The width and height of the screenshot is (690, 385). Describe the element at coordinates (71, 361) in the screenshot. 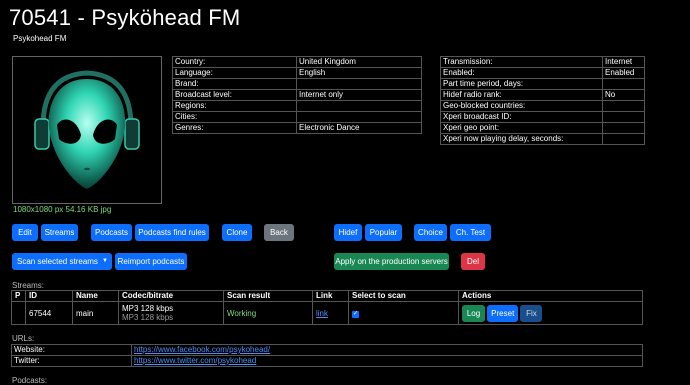

I see `url-label-twitter: Twitter:` at that location.